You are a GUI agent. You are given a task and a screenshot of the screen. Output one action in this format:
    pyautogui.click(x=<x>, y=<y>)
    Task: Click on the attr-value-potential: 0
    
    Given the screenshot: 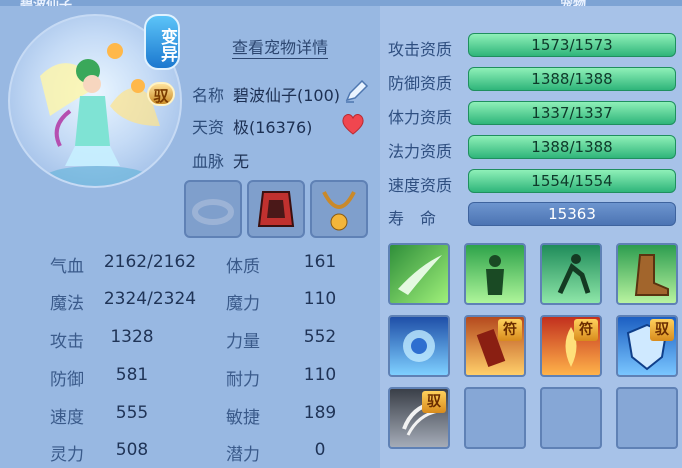 What is the action you would take?
    pyautogui.click(x=320, y=450)
    